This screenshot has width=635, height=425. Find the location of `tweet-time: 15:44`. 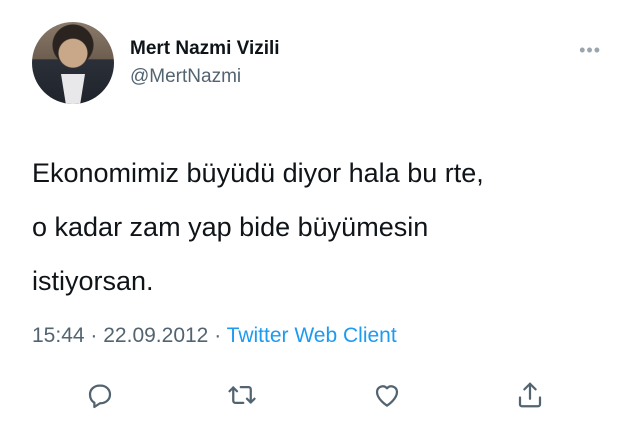

tweet-time: 15:44 is located at coordinates (58, 335).